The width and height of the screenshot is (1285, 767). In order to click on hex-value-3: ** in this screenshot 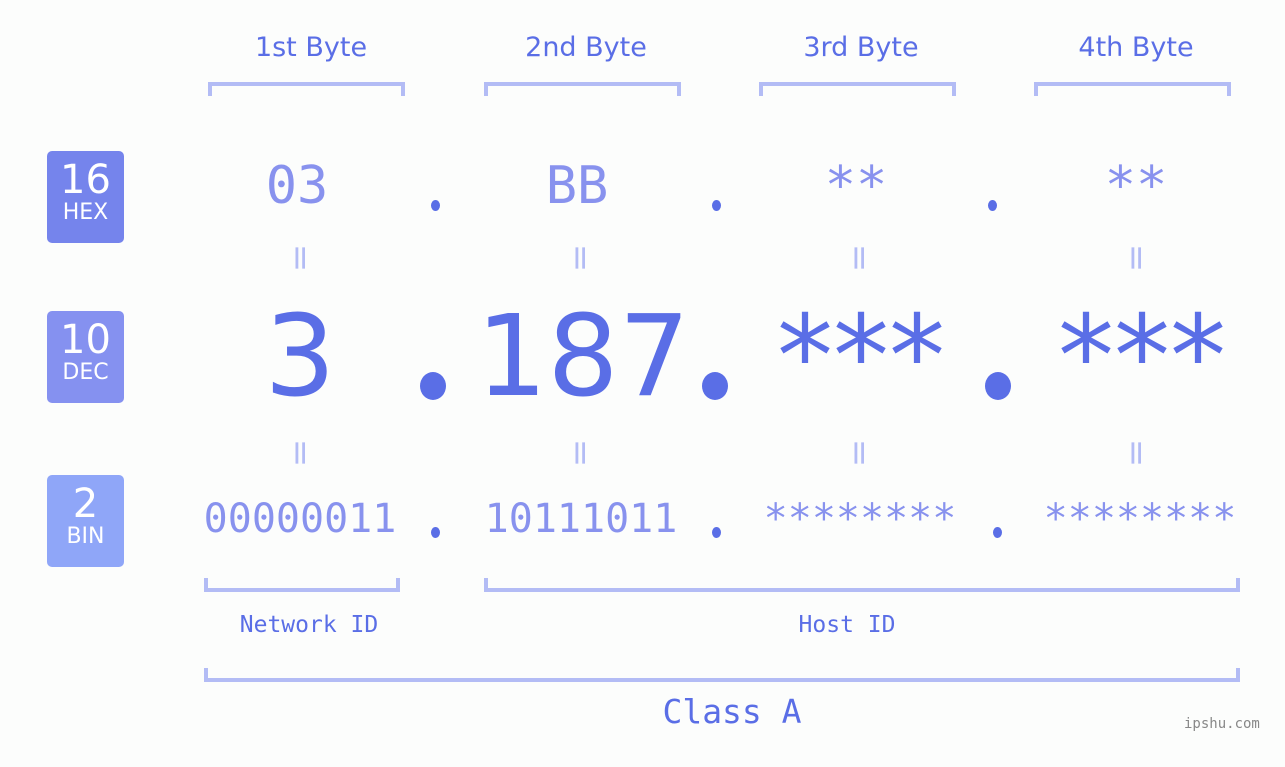, I will do `click(856, 186)`.